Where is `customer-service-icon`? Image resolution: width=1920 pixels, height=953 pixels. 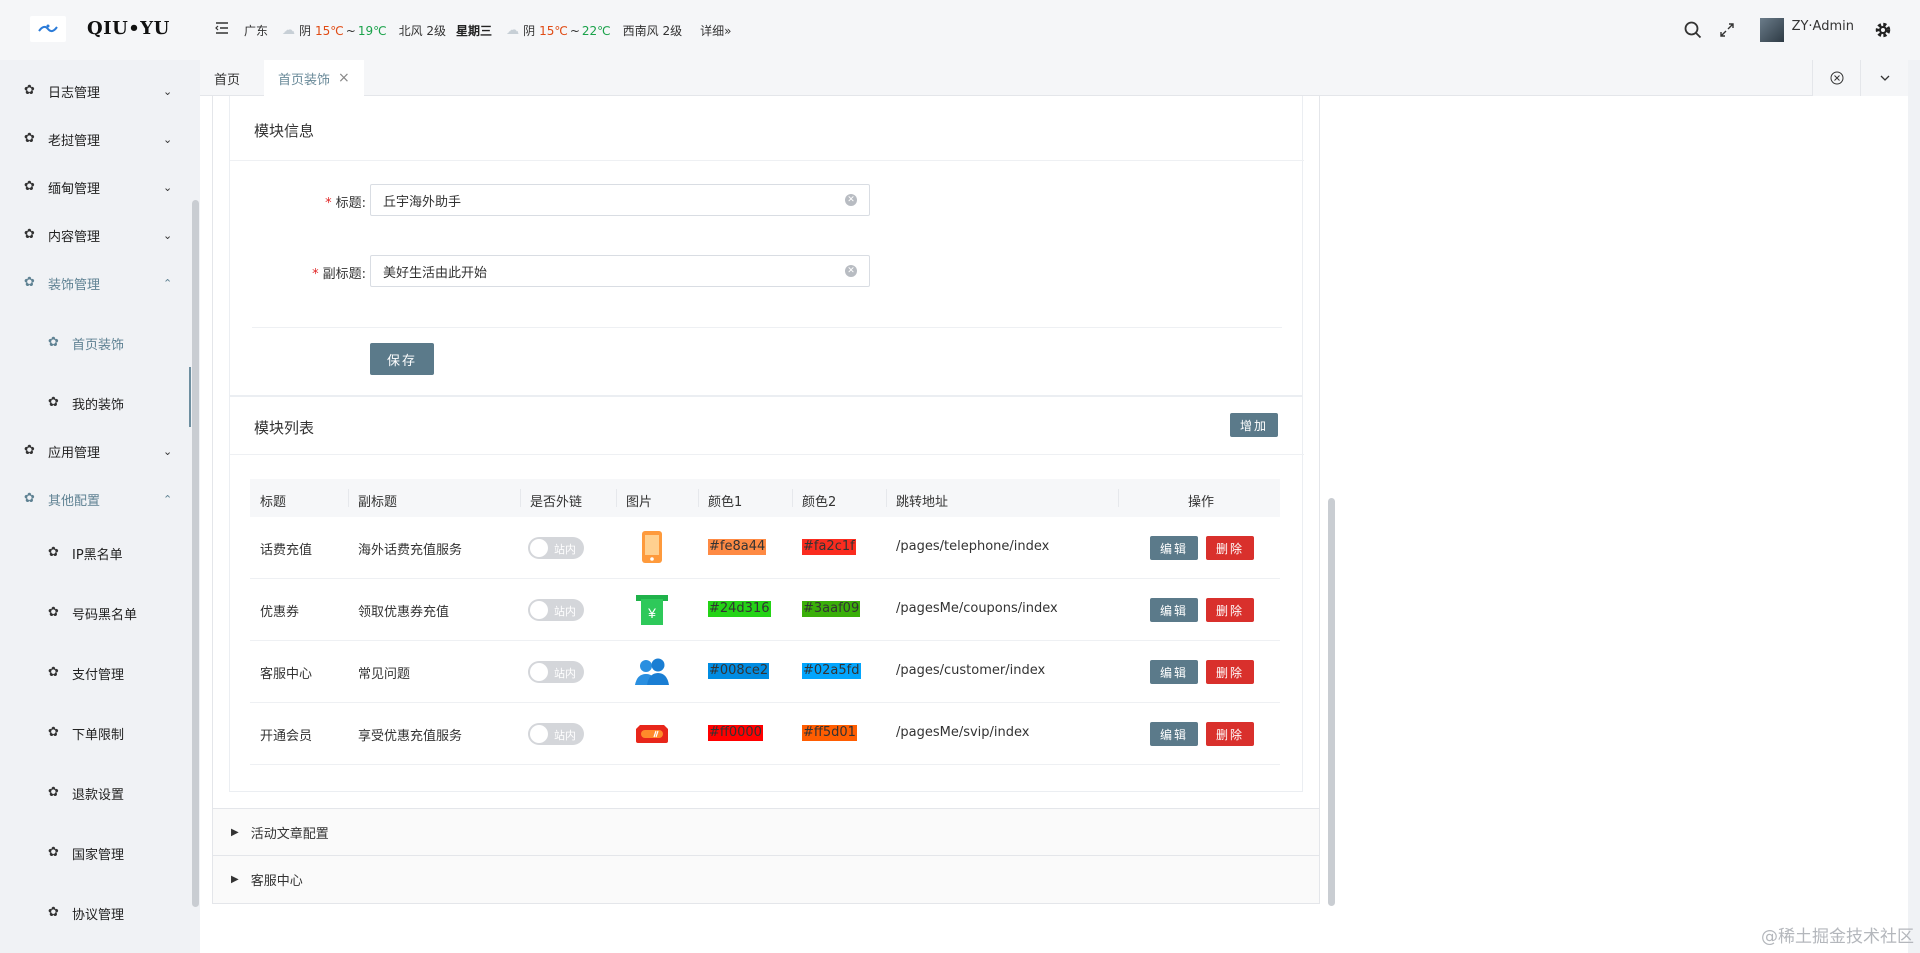
customer-service-icon is located at coordinates (652, 671).